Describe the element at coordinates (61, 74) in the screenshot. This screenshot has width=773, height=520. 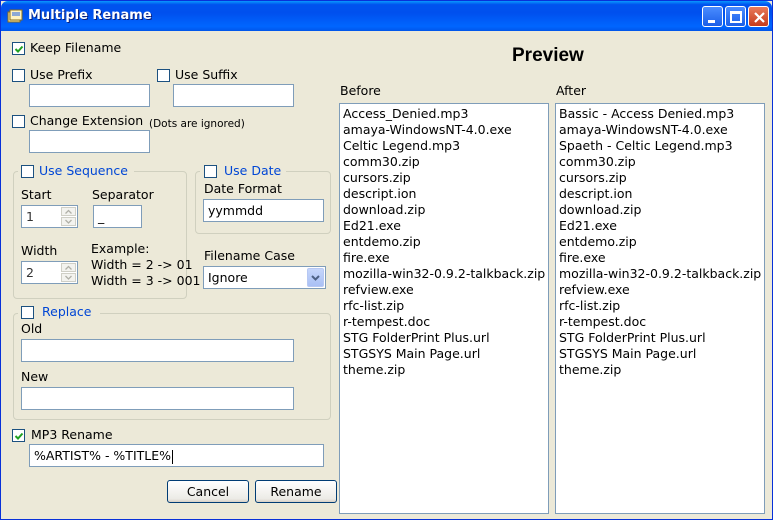
I see `use-prefix-label: Use Prefix` at that location.